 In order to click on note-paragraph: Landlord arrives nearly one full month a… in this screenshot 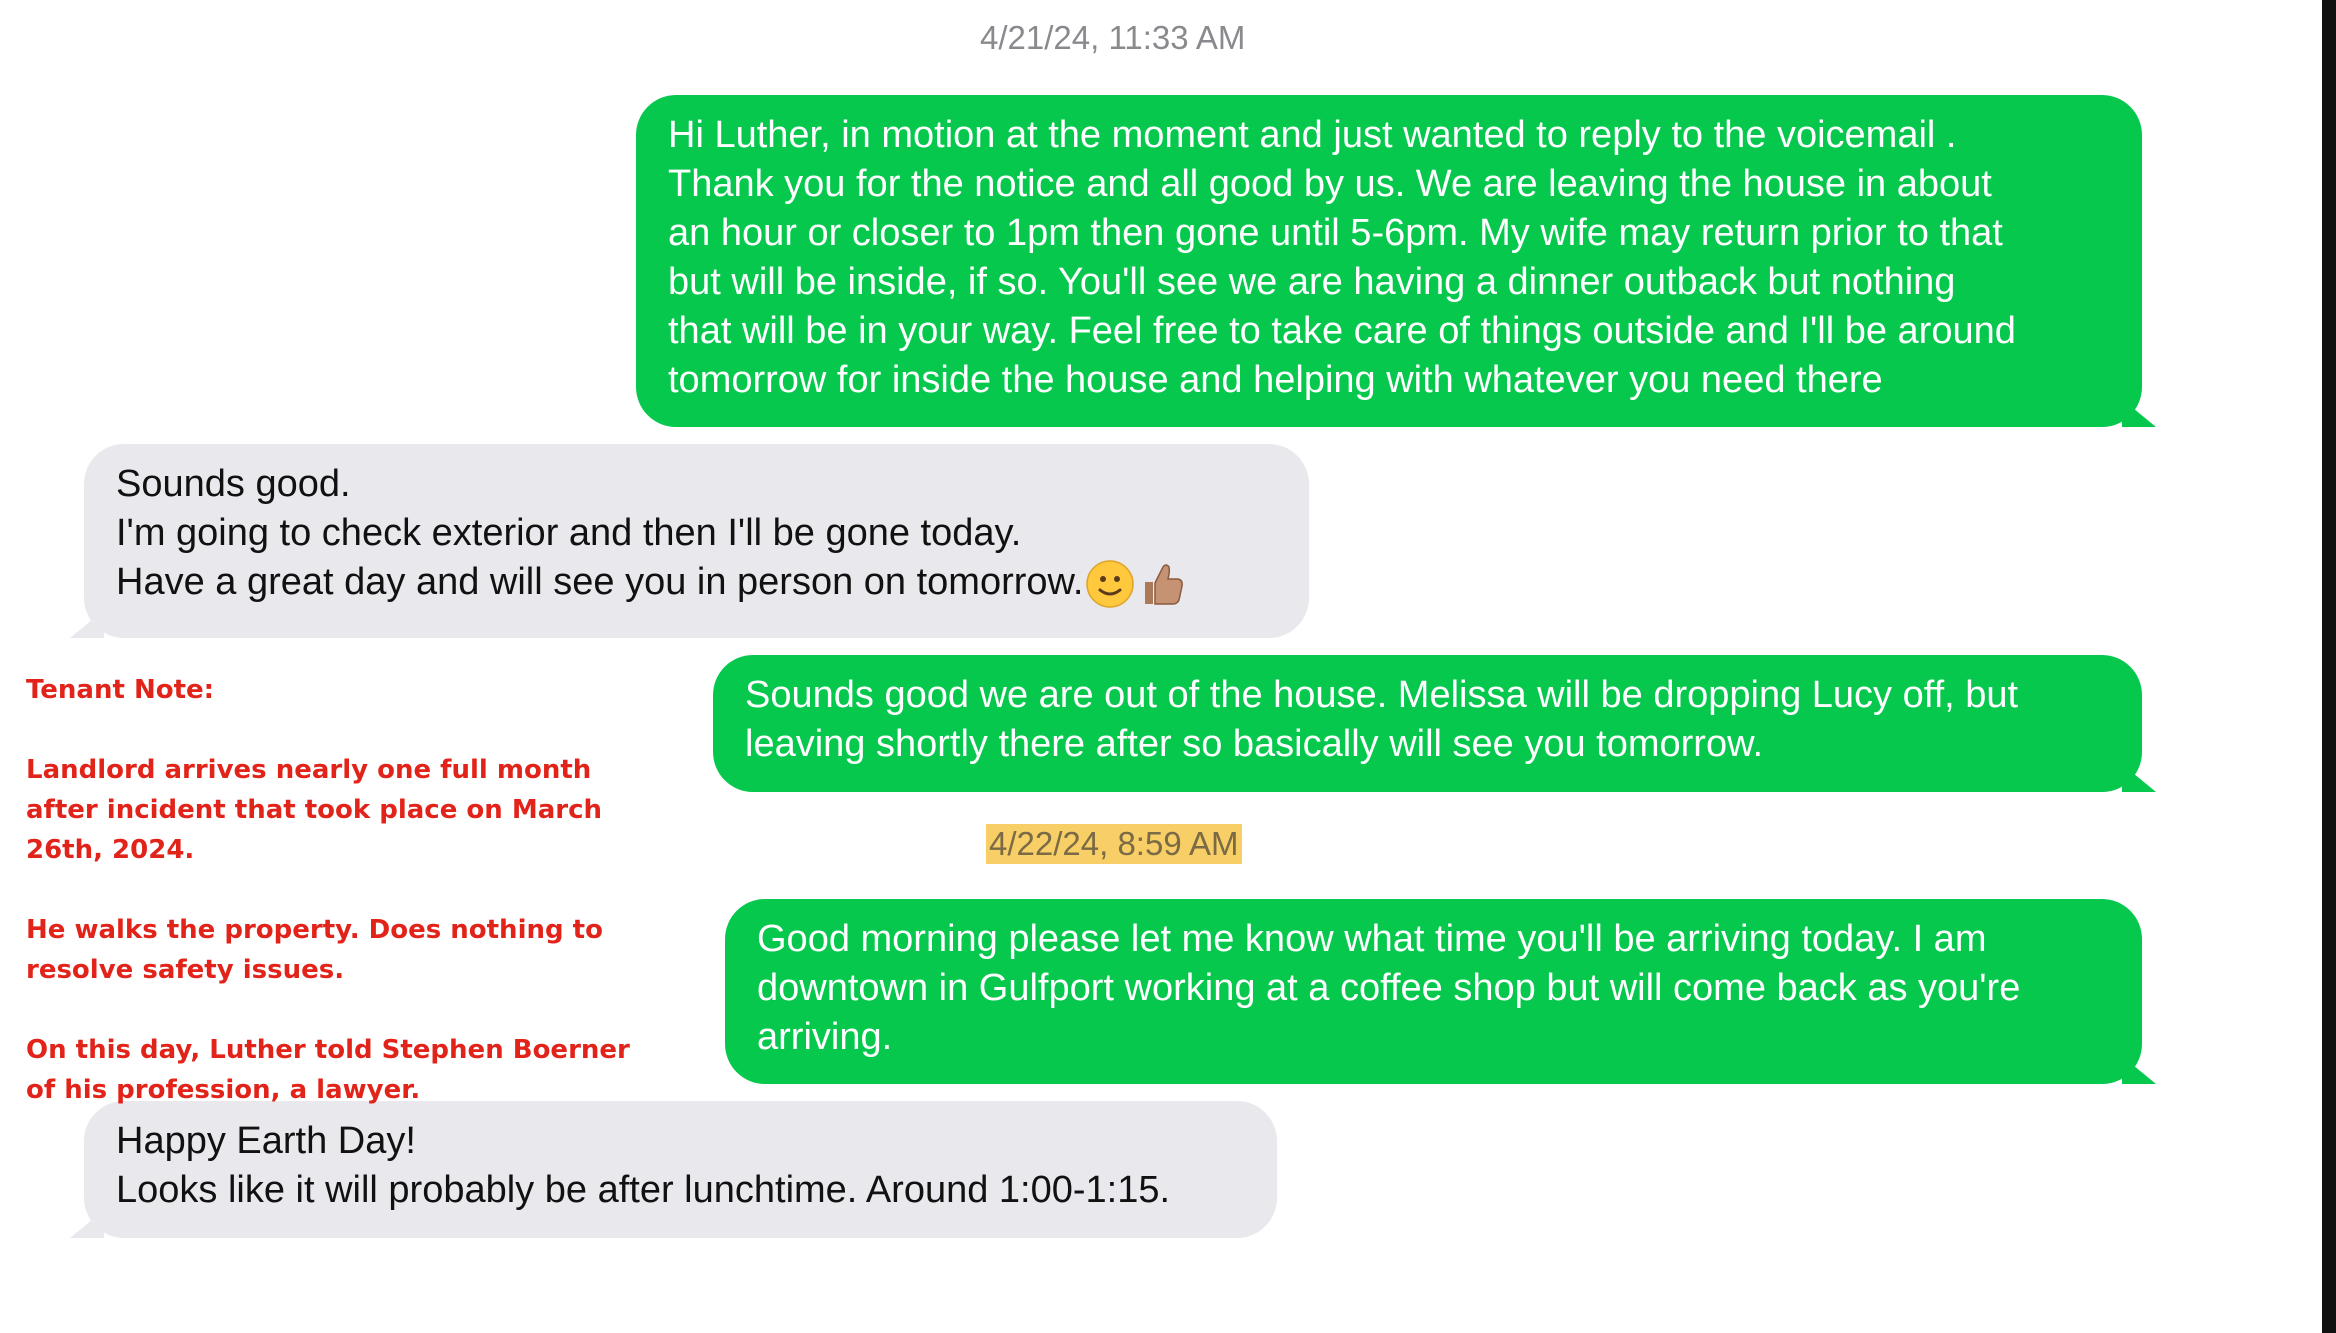, I will do `click(314, 810)`.